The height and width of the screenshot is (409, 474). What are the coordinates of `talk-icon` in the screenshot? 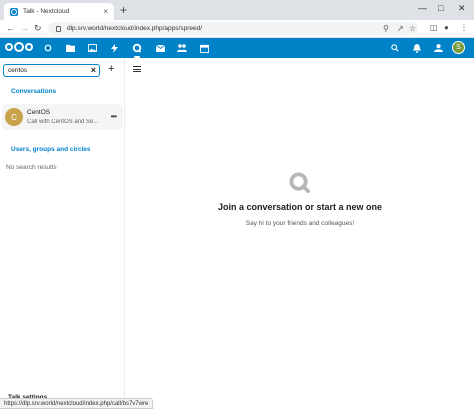 It's located at (137, 50).